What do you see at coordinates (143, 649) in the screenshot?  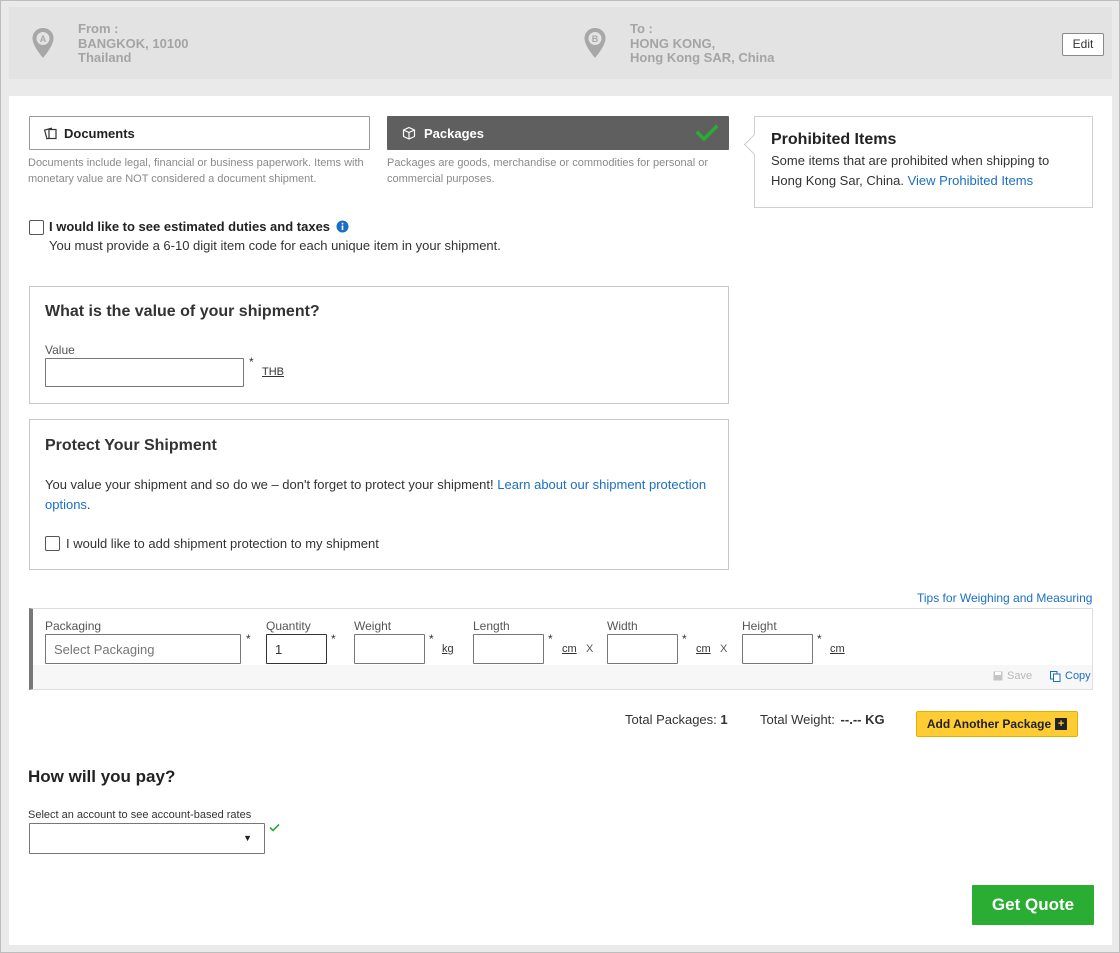 I see `packaging-select` at bounding box center [143, 649].